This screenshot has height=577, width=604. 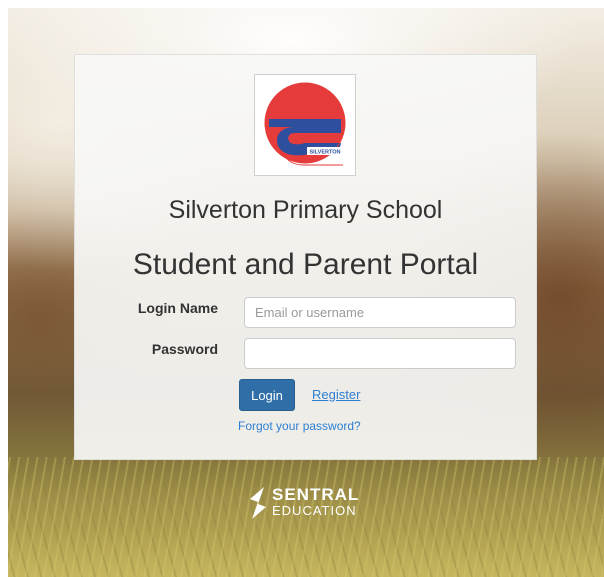 I want to click on password-input, so click(x=380, y=353).